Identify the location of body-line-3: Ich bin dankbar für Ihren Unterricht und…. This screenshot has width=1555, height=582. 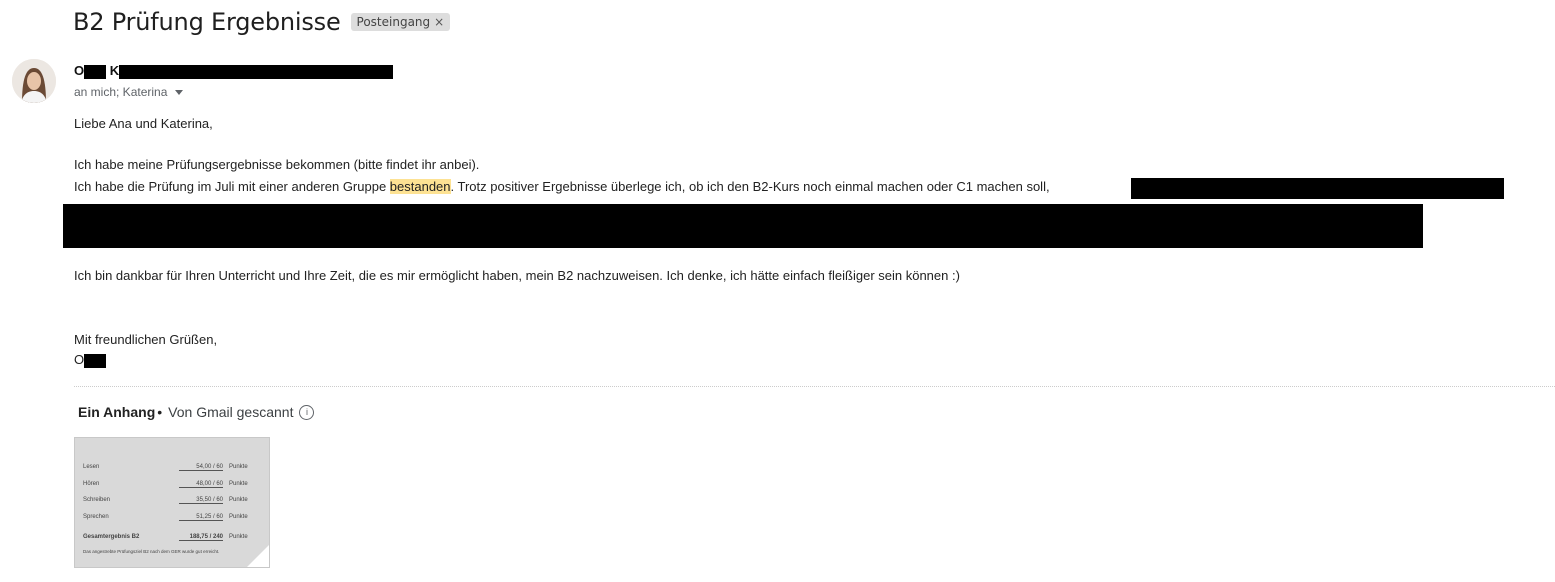
(517, 275).